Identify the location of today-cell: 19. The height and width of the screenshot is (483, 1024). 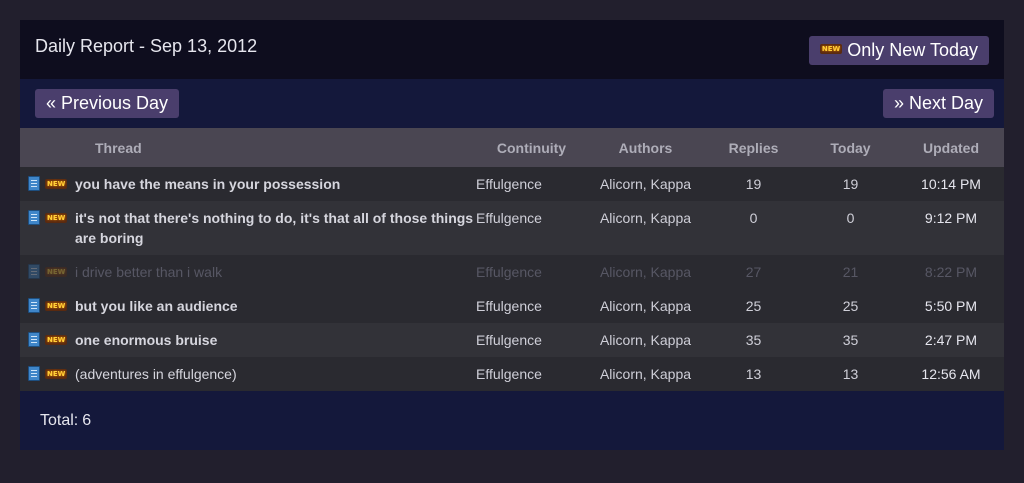
(850, 184).